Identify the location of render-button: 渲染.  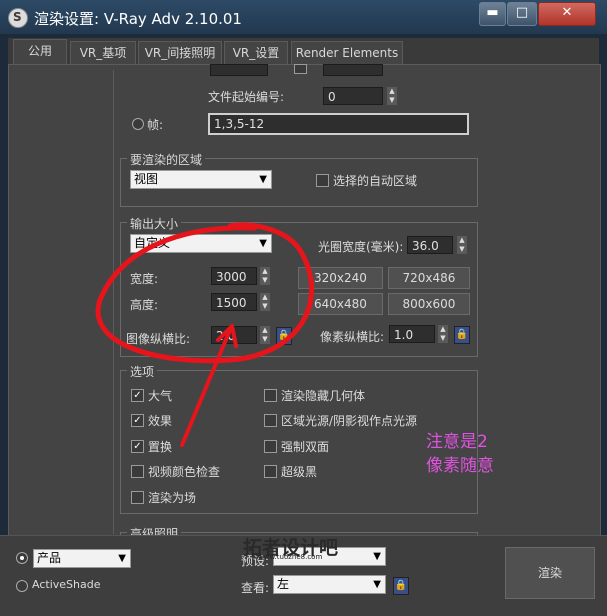
(550, 573).